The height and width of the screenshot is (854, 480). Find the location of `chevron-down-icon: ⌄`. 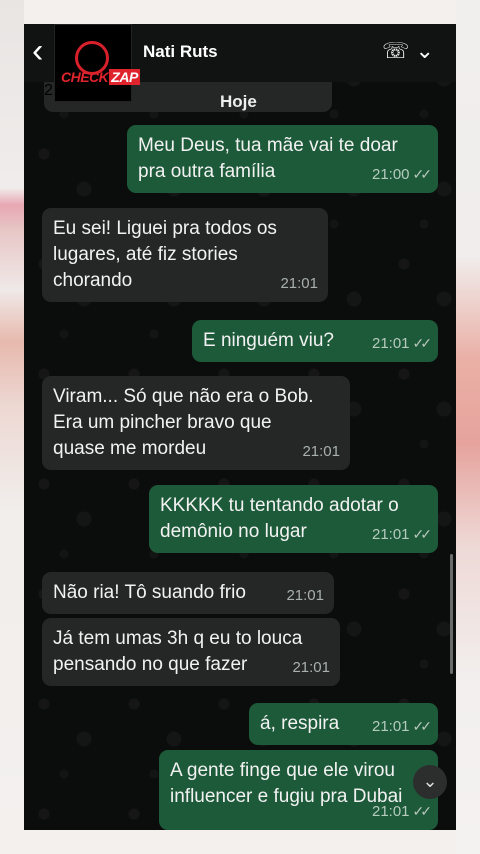

chevron-down-icon: ⌄ is located at coordinates (430, 782).